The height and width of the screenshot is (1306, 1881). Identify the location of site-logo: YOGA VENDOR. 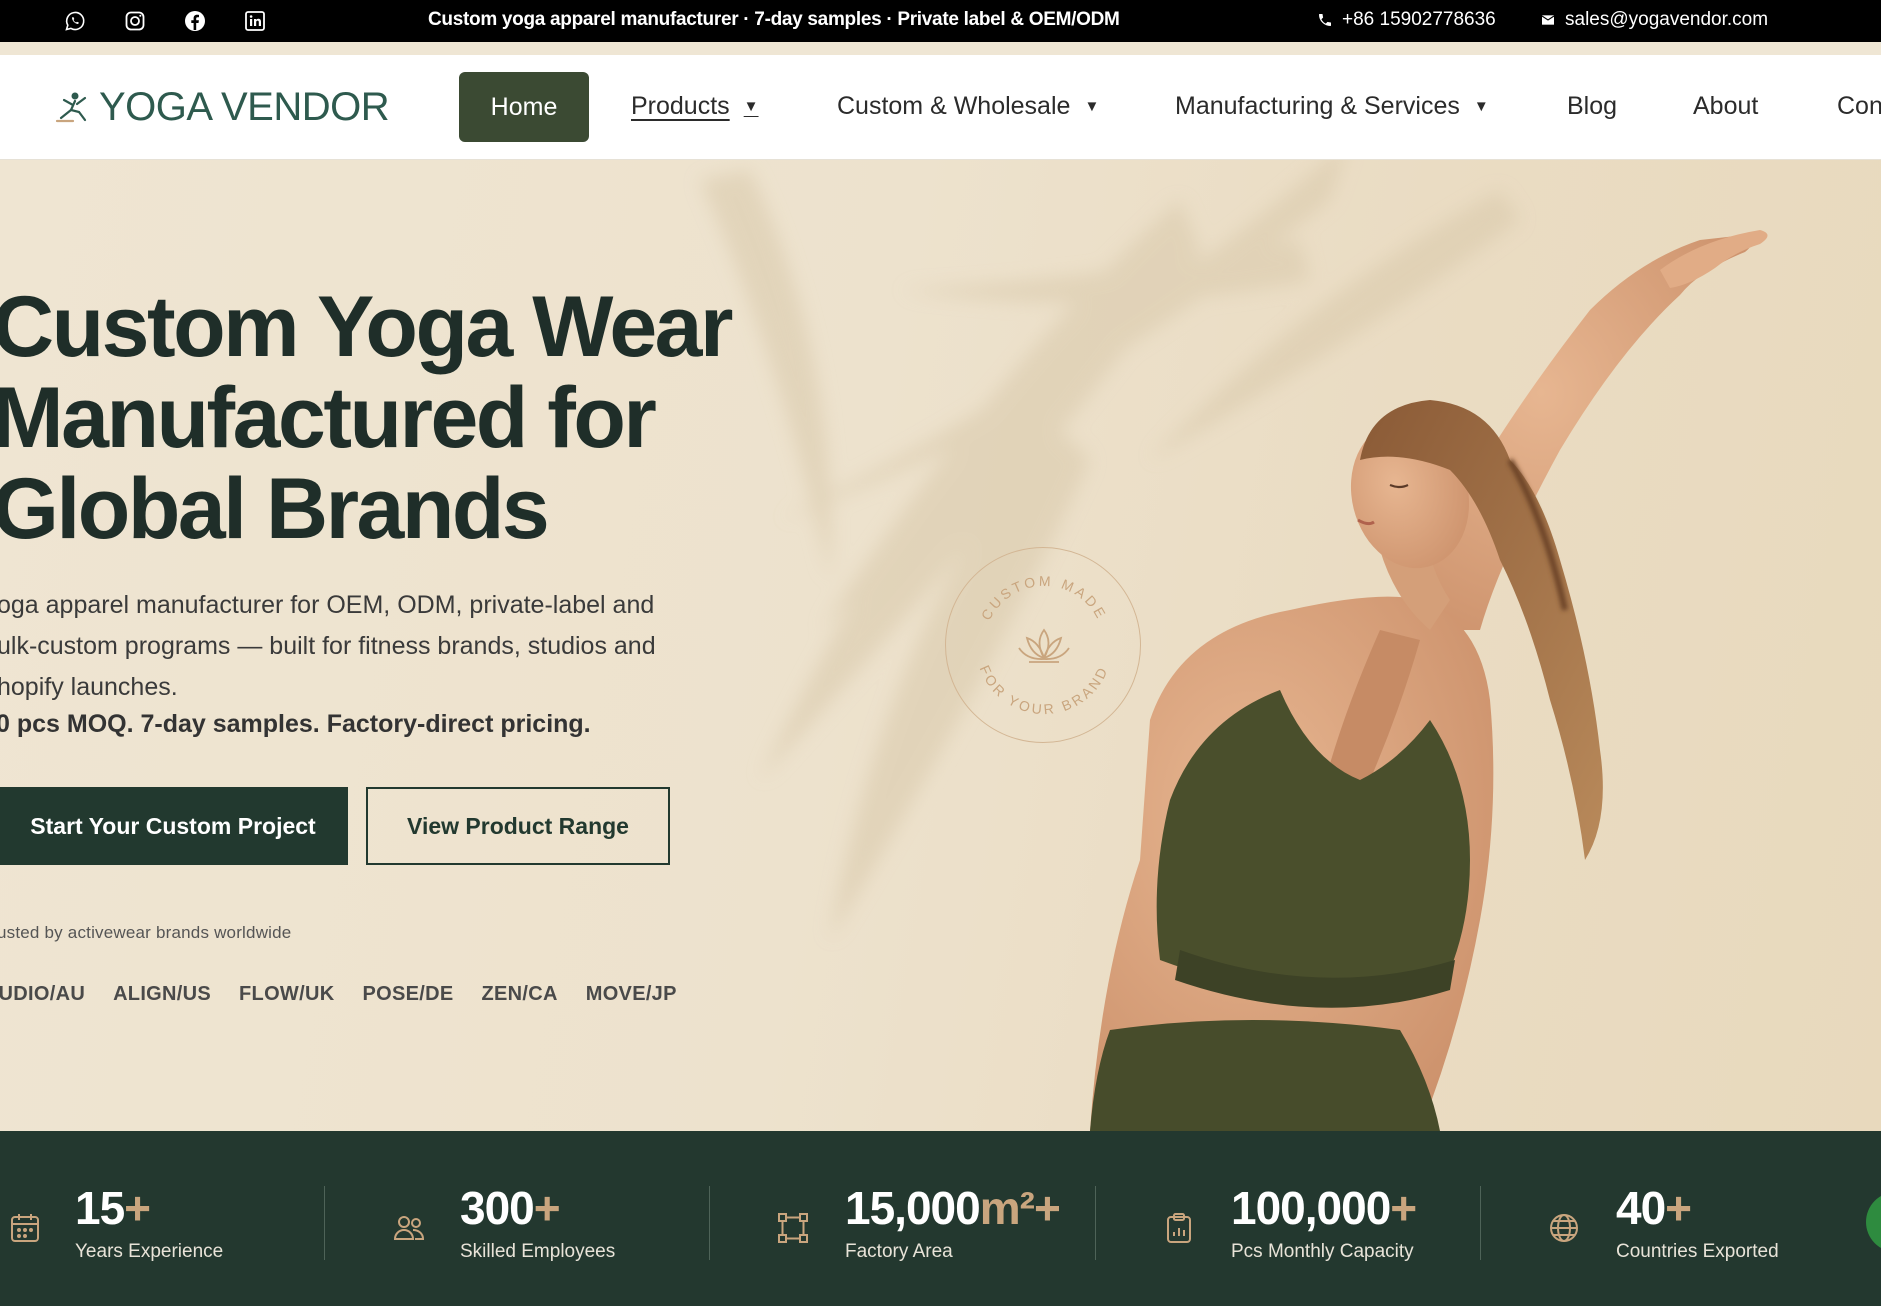
(221, 107).